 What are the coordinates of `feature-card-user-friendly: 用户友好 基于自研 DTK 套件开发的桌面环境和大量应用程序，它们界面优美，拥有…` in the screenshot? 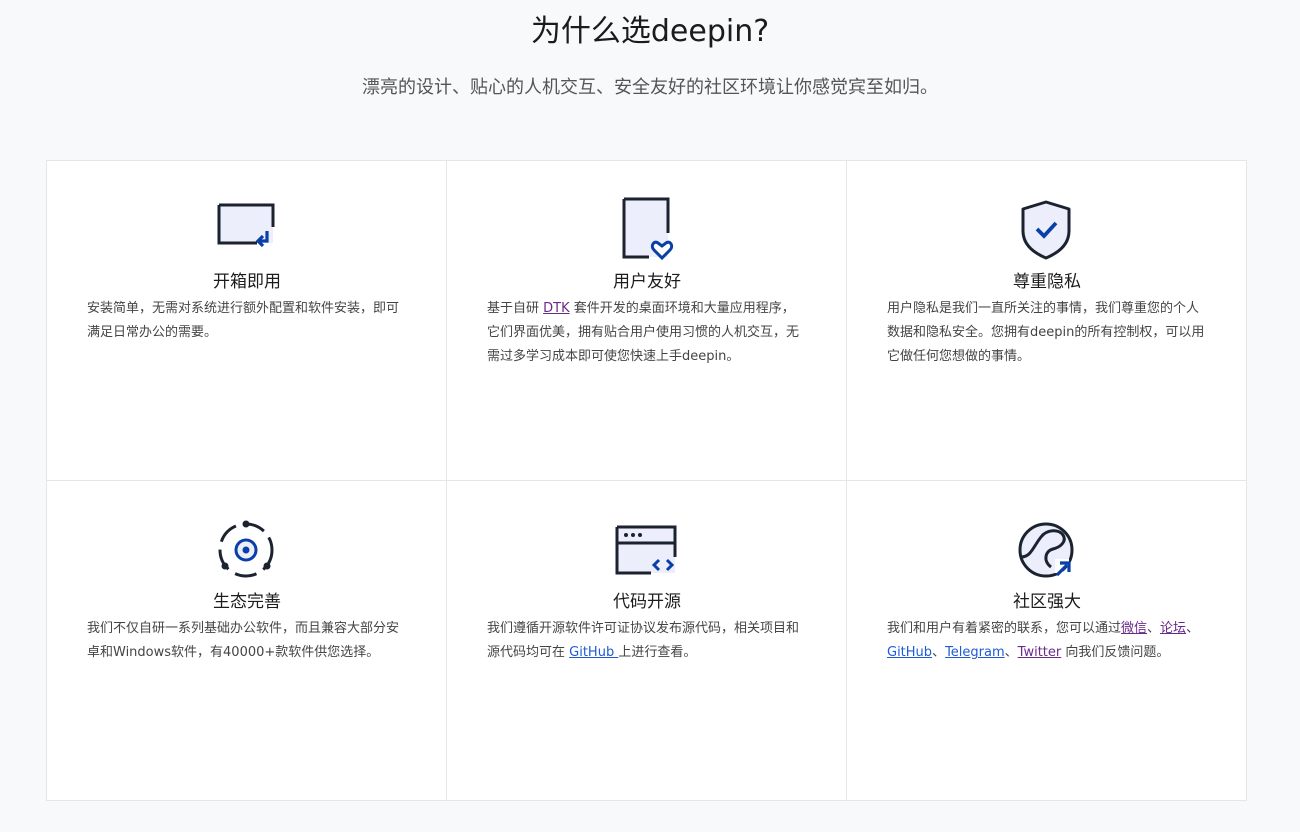 It's located at (647, 321).